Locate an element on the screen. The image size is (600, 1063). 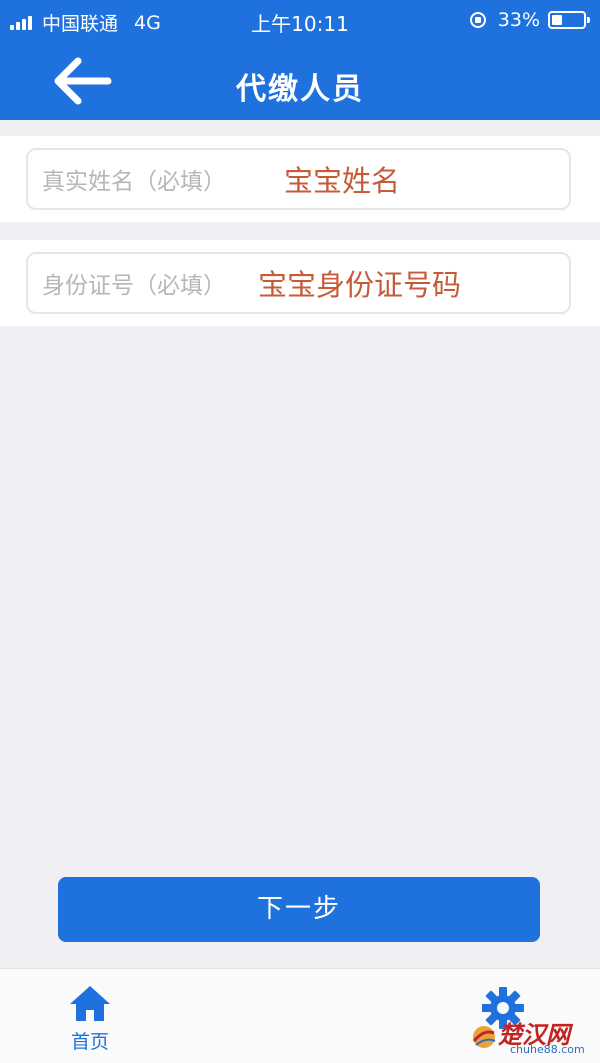
page-title: 代缴人员 is located at coordinates (300, 89).